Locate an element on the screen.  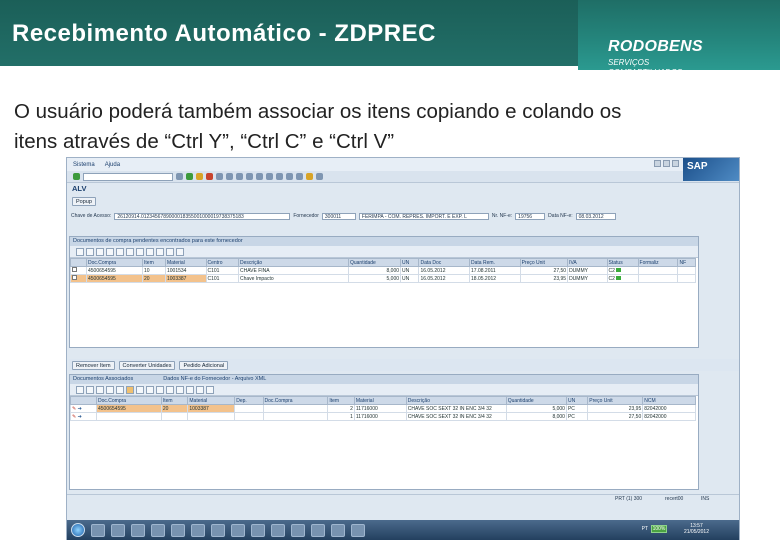
shortcut-icon is located at coordinates (299, 176).